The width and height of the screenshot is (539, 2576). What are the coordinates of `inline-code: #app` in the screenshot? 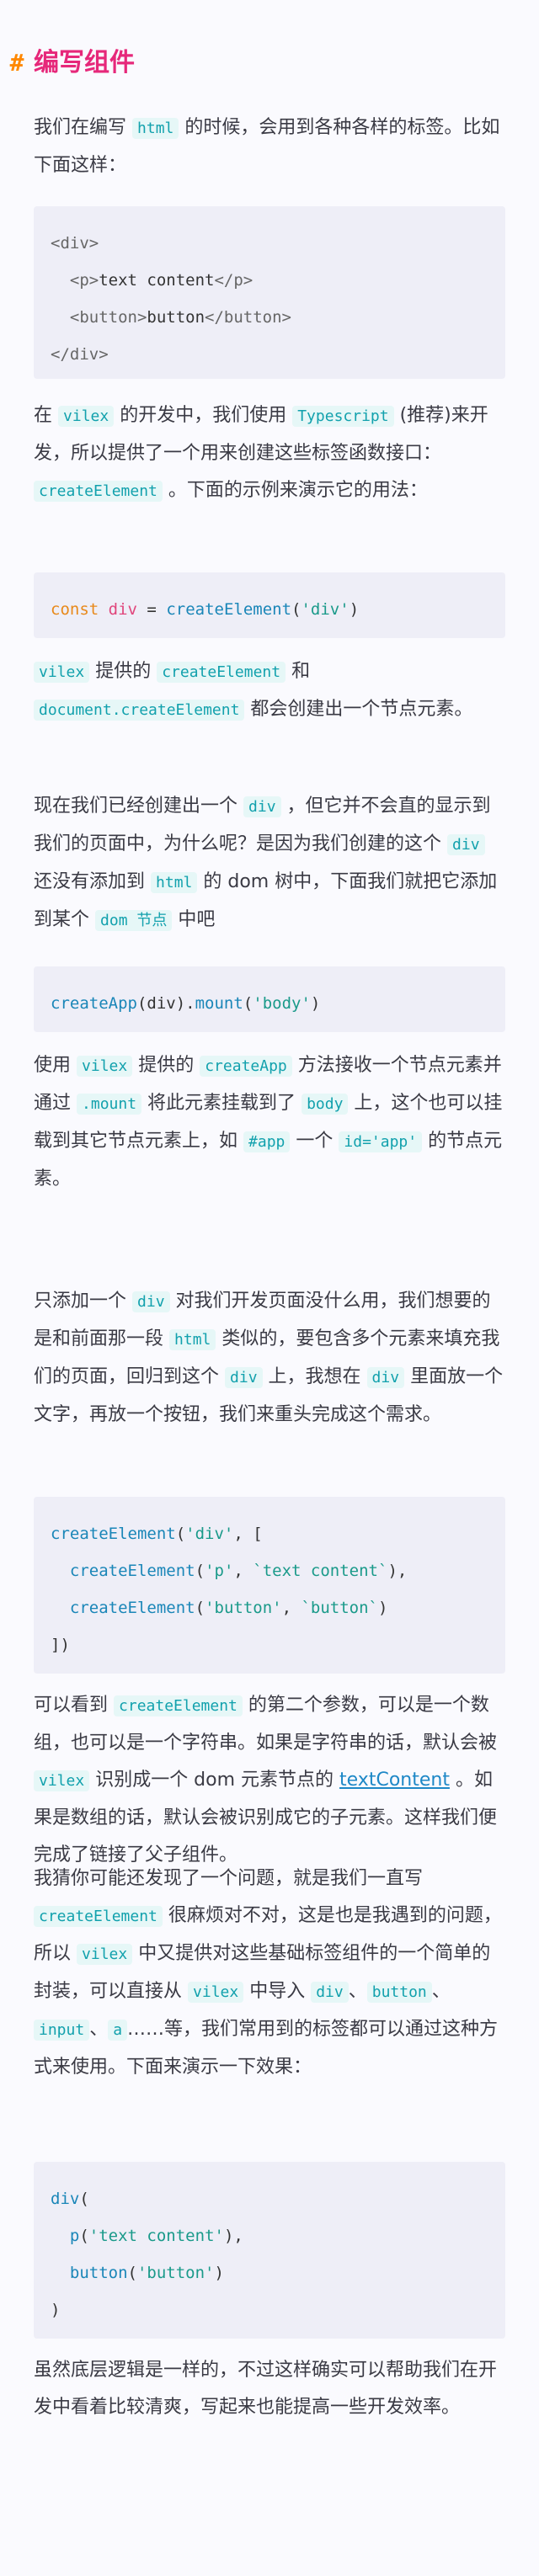 It's located at (267, 1141).